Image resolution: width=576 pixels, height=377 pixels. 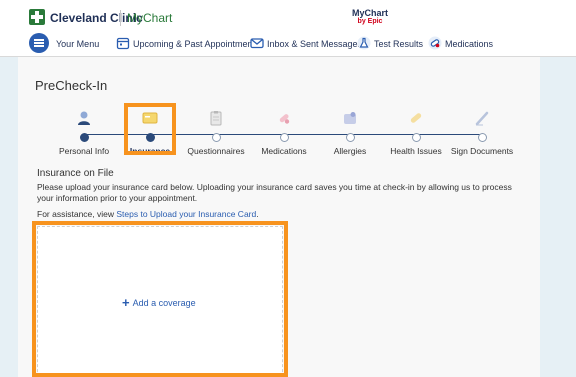 What do you see at coordinates (126, 302) in the screenshot?
I see `plus-icon: +` at bounding box center [126, 302].